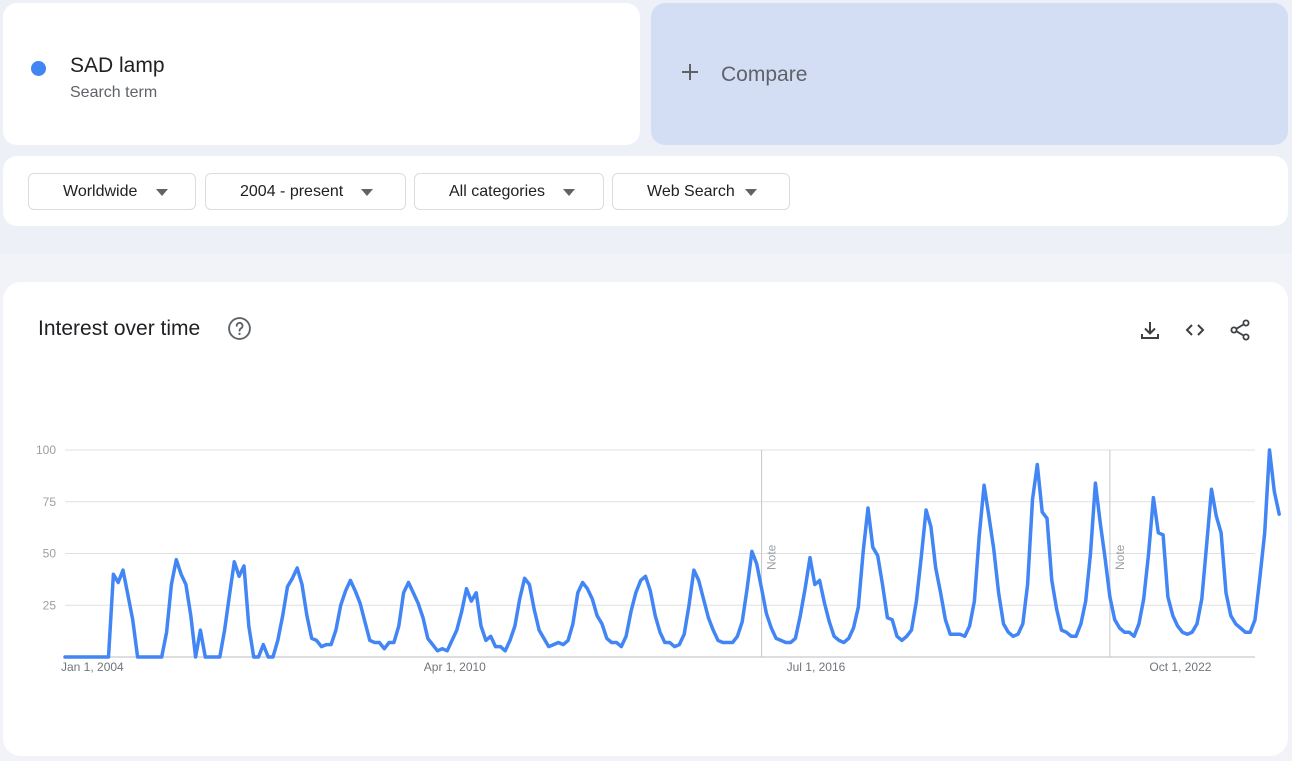 The image size is (1292, 761). Describe the element at coordinates (321, 74) in the screenshot. I see `search-term-card: SAD lamp Search term` at that location.